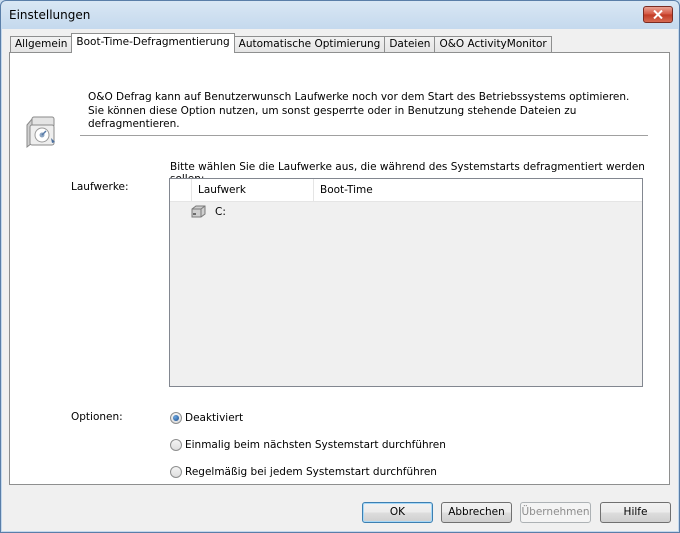  Describe the element at coordinates (414, 190) in the screenshot. I see `column-header-boot-time: Boot-Time` at that location.